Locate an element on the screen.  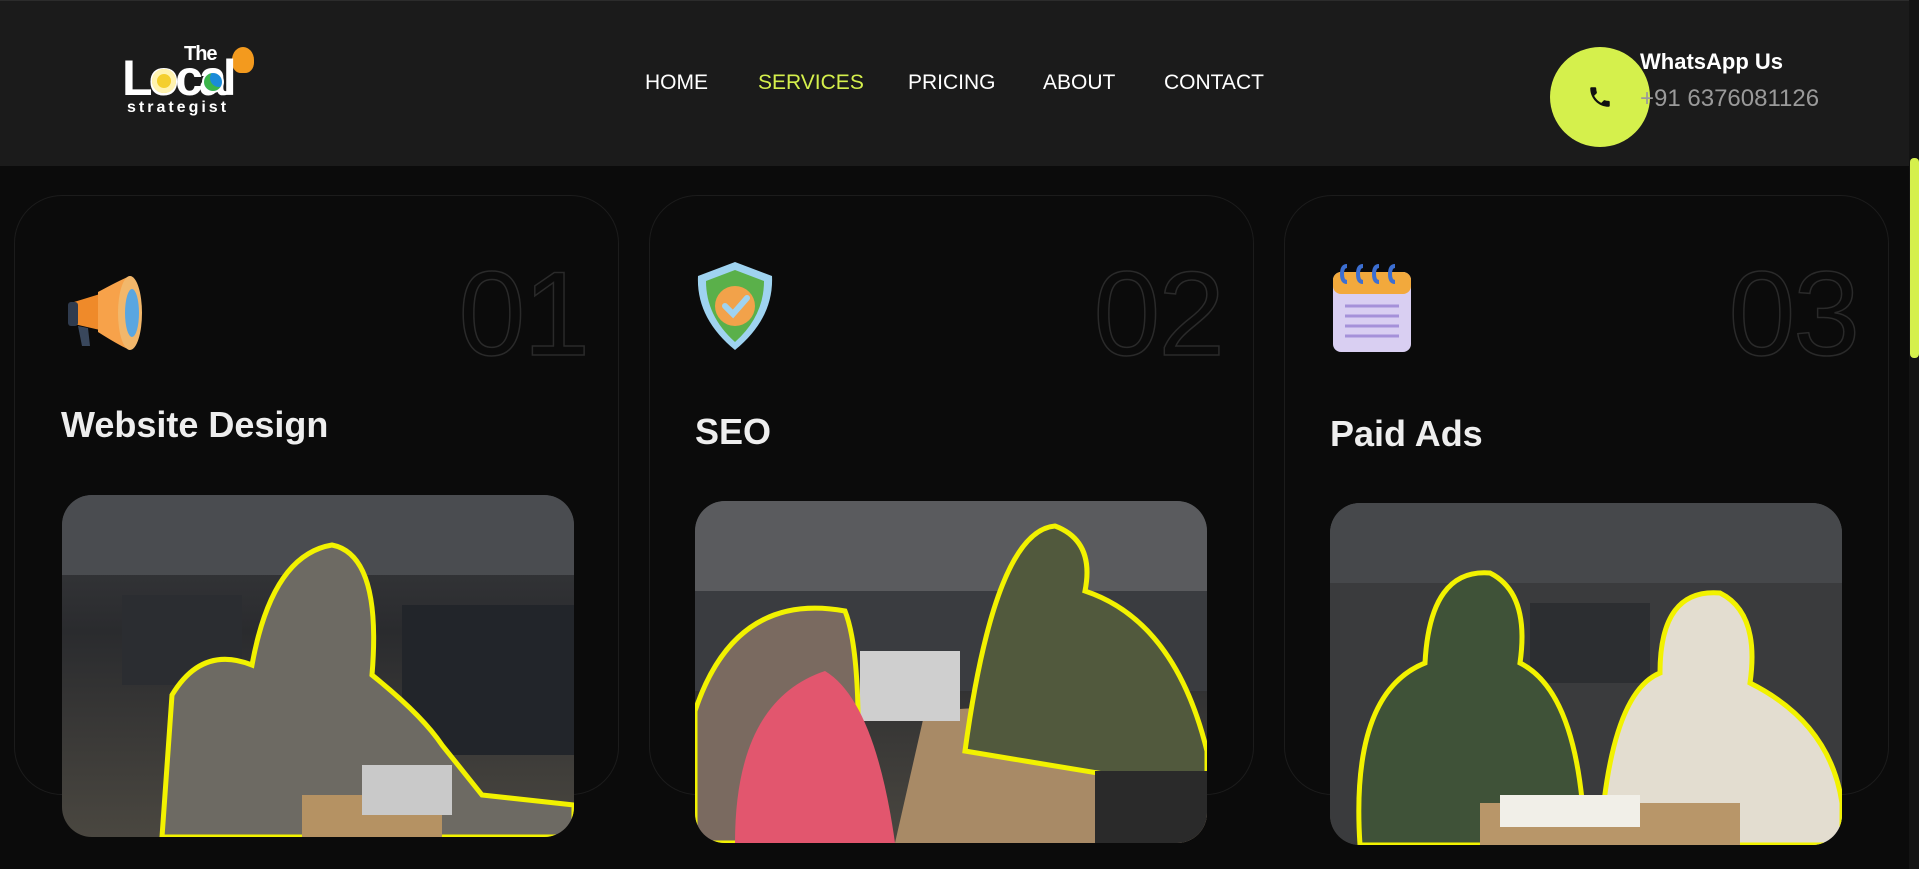
notepad-icon is located at coordinates (1372, 308).